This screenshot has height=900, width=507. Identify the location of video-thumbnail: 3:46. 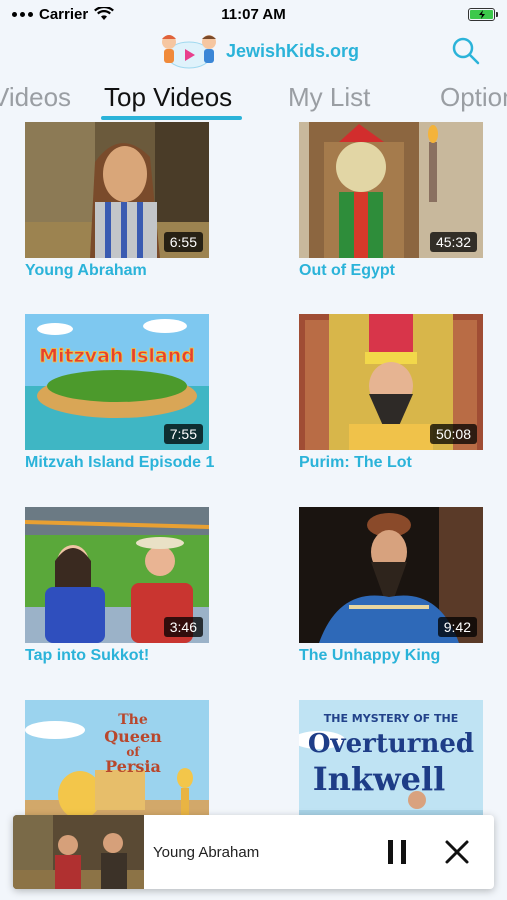
(117, 575).